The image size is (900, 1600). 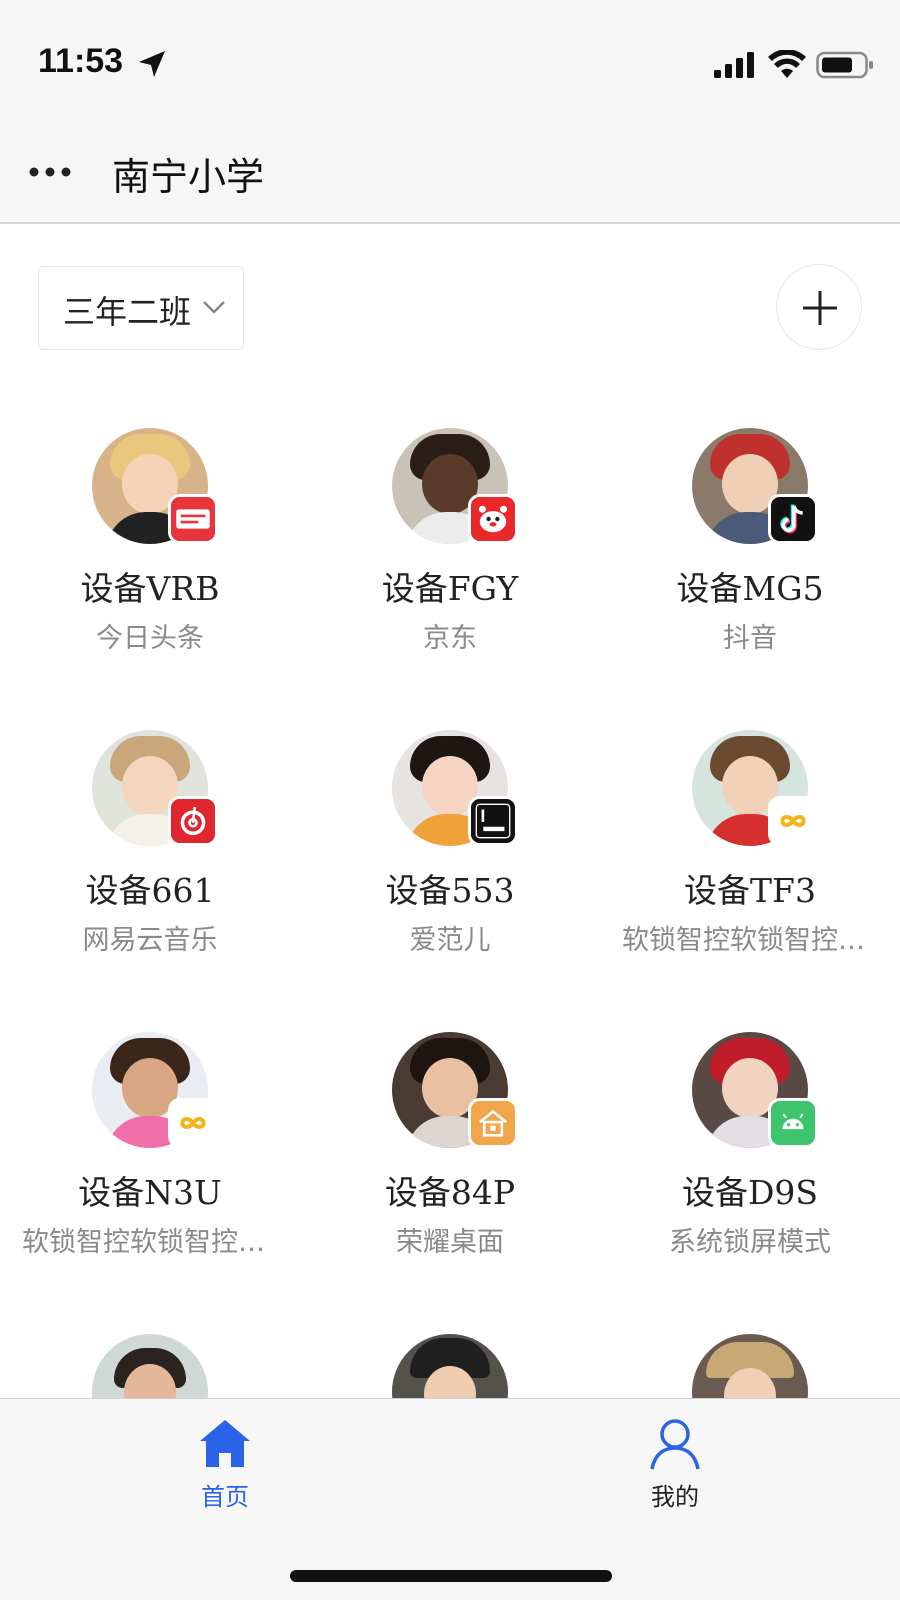 I want to click on device-app-name: 荣耀桌面, so click(x=450, y=1242).